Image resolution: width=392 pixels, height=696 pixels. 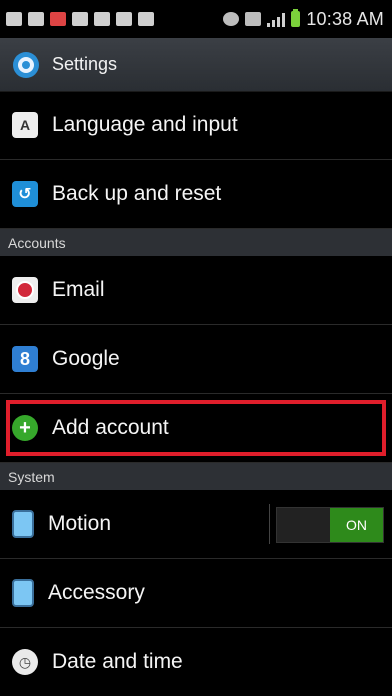 I want to click on setting-motion: Motion ON, so click(x=196, y=524).